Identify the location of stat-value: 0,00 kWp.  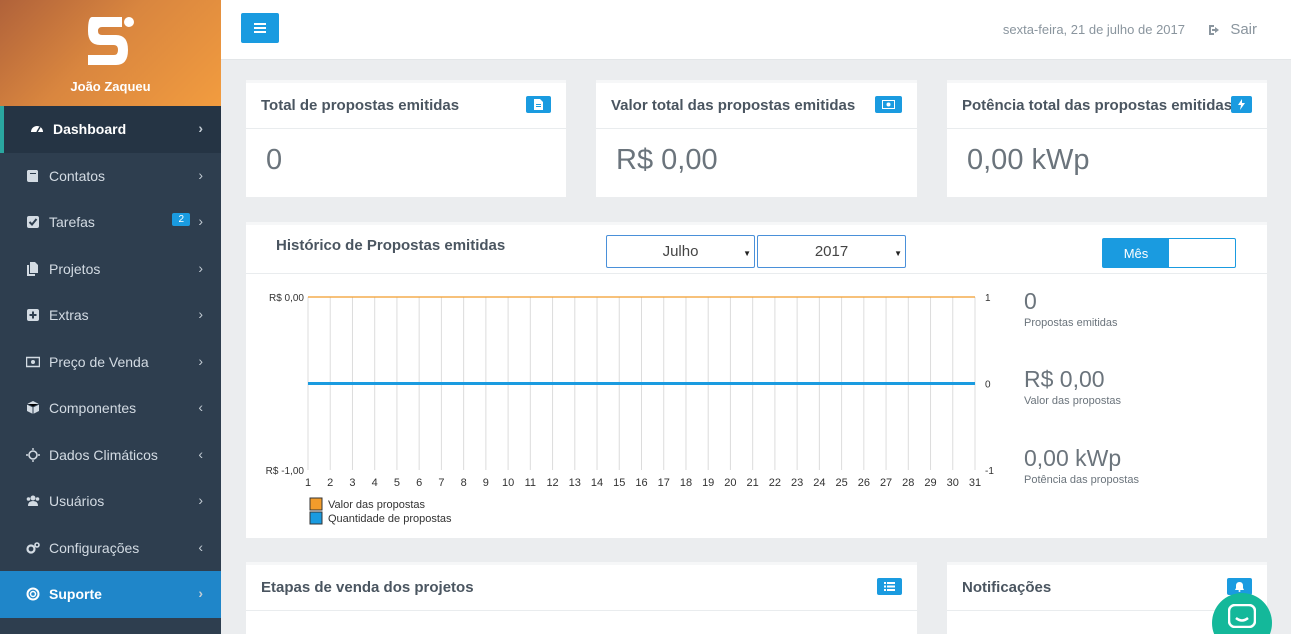
(1073, 458).